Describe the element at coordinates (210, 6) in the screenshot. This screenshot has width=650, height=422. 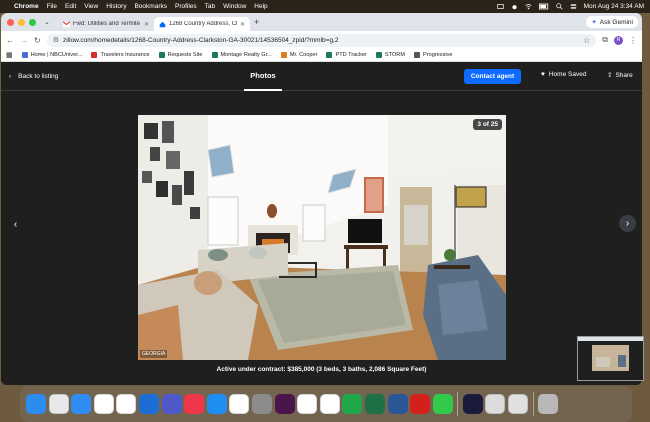
I see `menu-tab: Tab` at that location.